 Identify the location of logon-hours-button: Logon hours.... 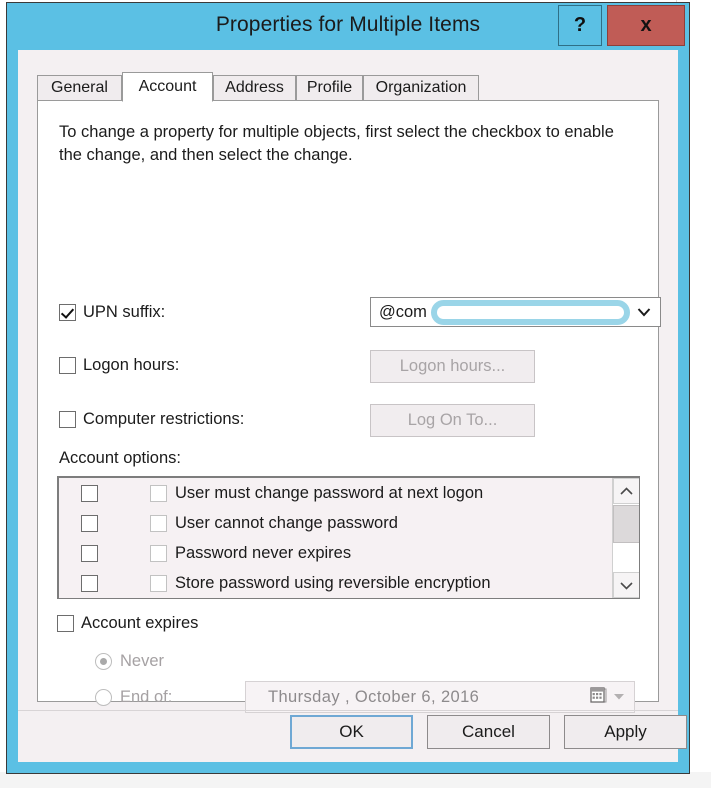
(452, 366).